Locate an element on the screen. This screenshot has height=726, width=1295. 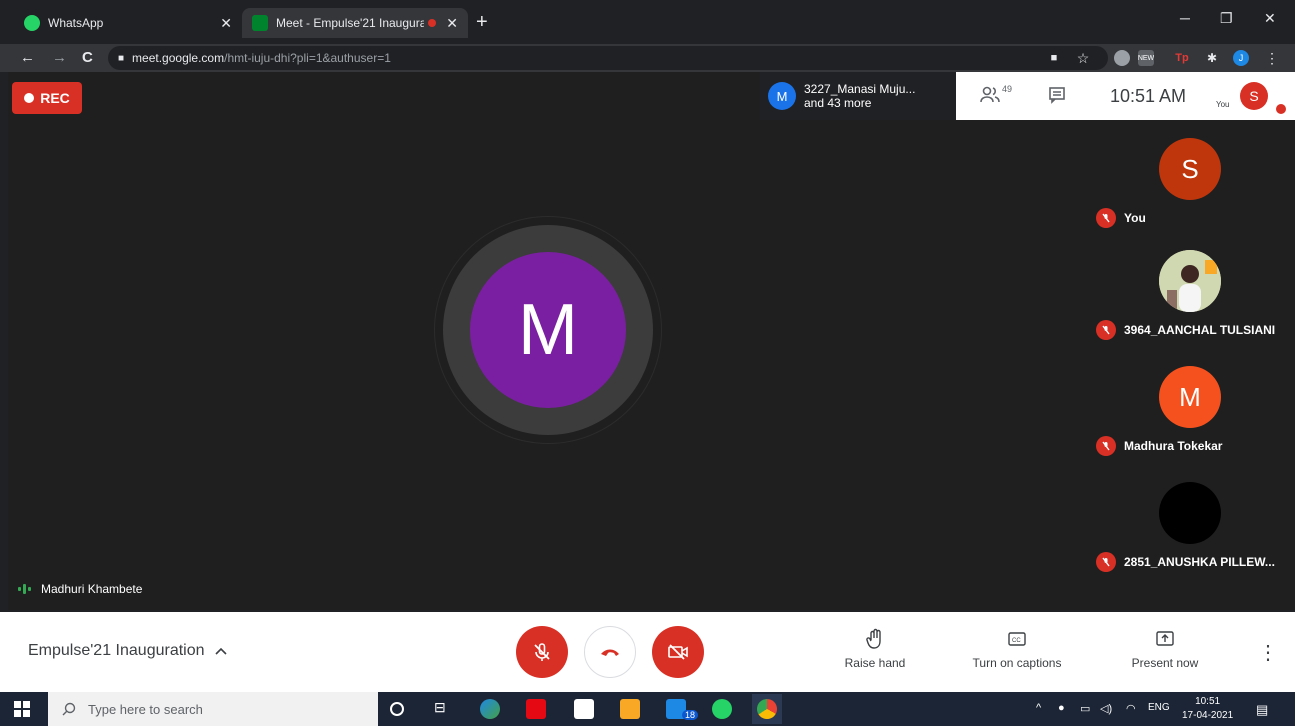
volume-icon: ◁) is located at coordinates (1106, 708).